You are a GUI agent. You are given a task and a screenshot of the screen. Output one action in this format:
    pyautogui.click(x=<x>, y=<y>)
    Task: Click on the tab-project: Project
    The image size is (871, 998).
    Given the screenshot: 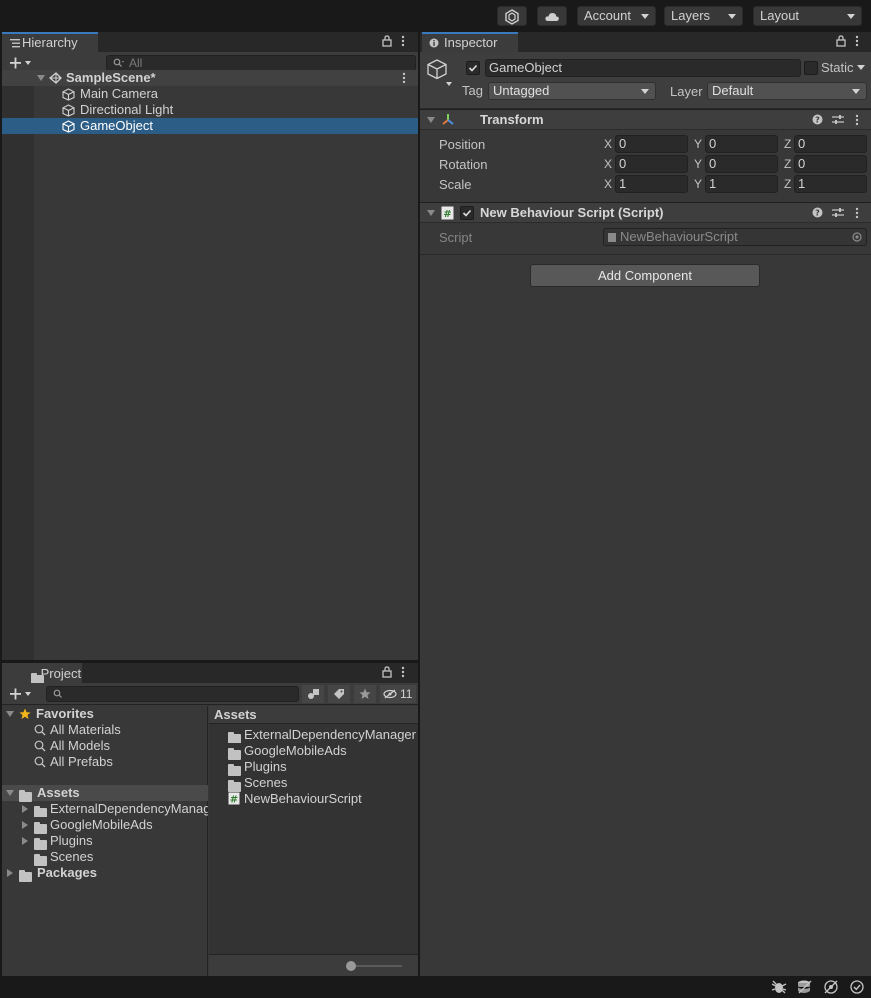 What is the action you would take?
    pyautogui.click(x=42, y=674)
    